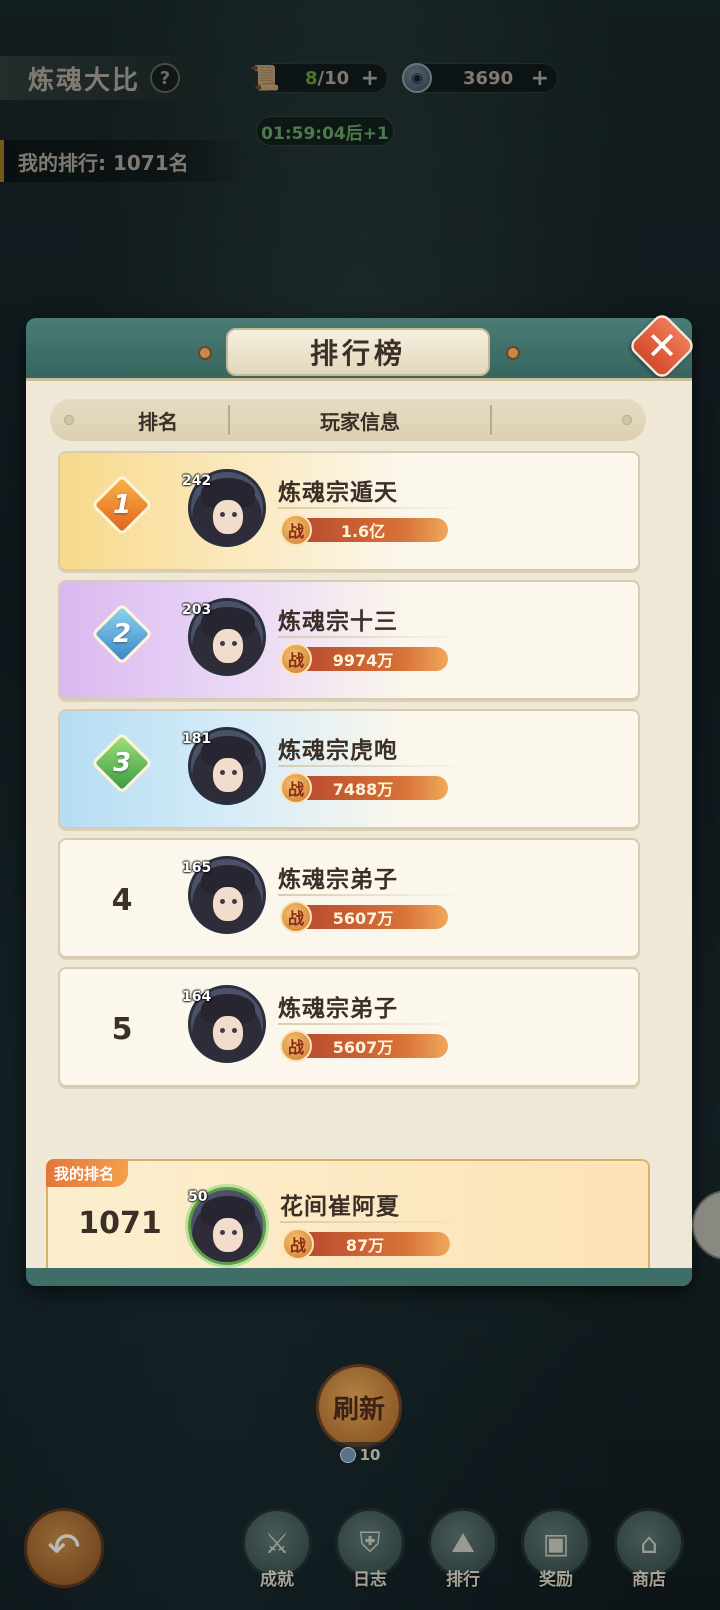  What do you see at coordinates (359, 1407) in the screenshot?
I see `refresh-button: 刷新` at bounding box center [359, 1407].